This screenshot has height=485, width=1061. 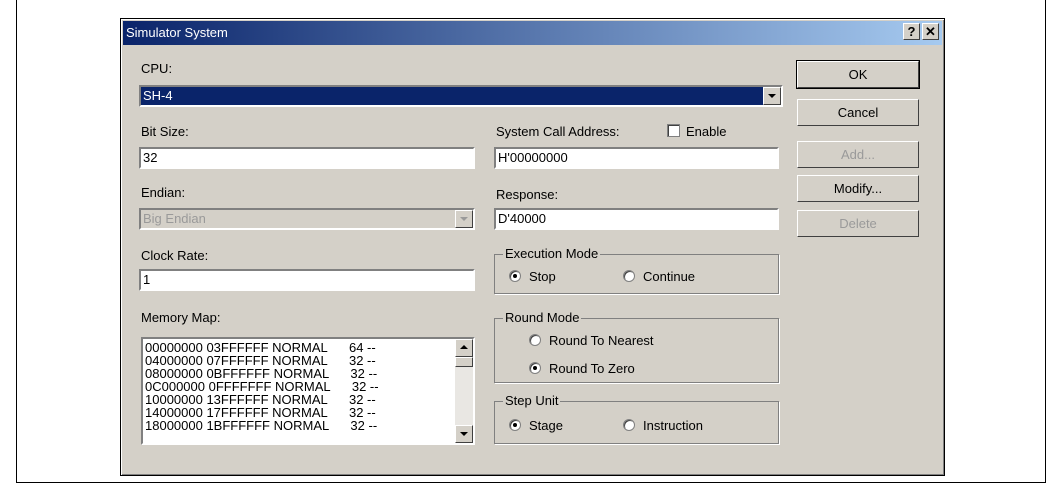 I want to click on ok-button: OK, so click(x=858, y=74).